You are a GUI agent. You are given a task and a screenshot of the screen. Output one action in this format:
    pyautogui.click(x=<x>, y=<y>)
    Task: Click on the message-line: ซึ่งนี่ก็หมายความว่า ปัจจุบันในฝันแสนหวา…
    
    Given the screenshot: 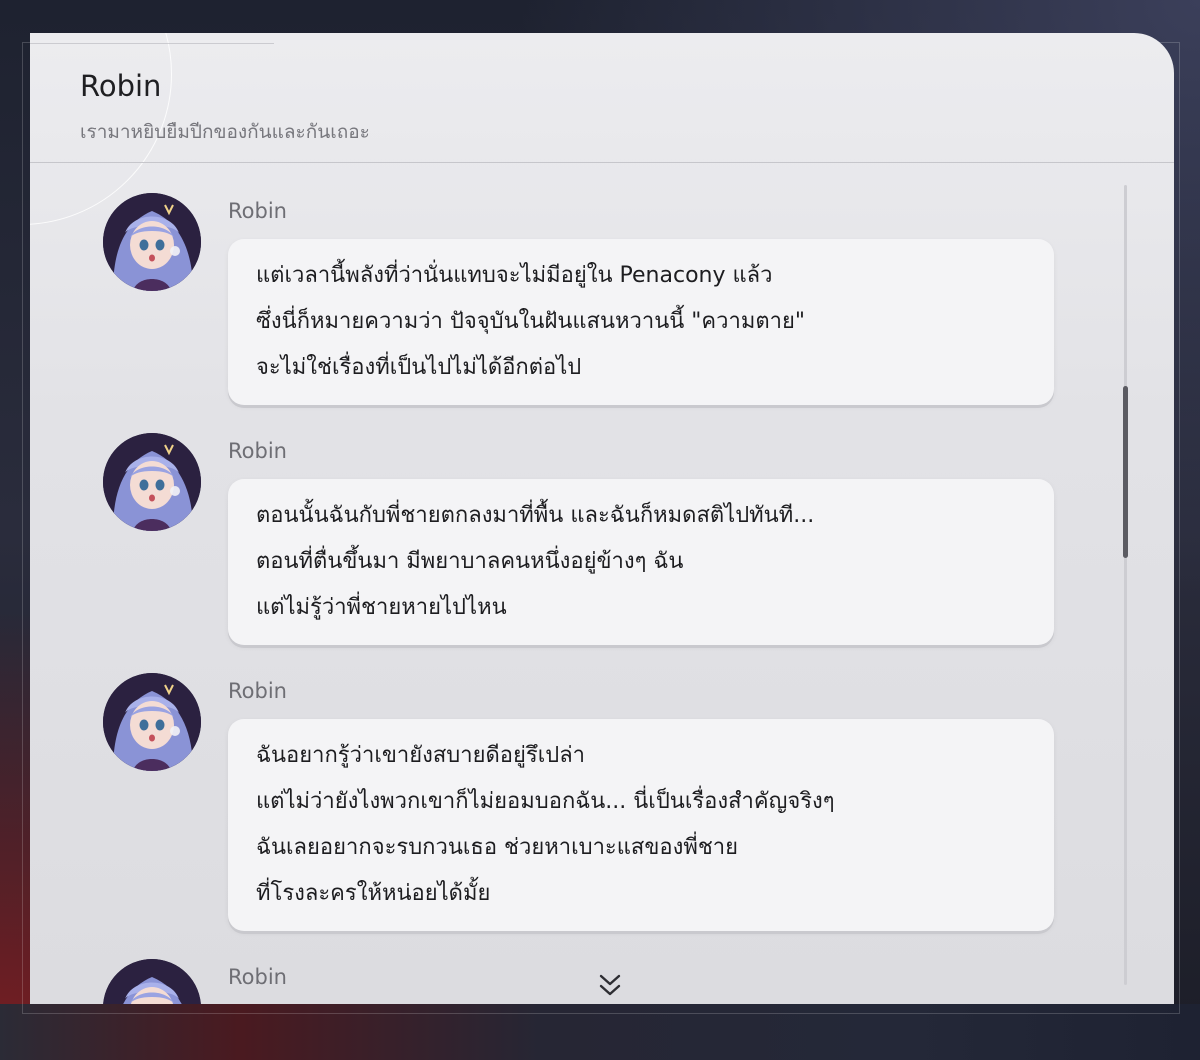 What is the action you would take?
    pyautogui.click(x=530, y=321)
    